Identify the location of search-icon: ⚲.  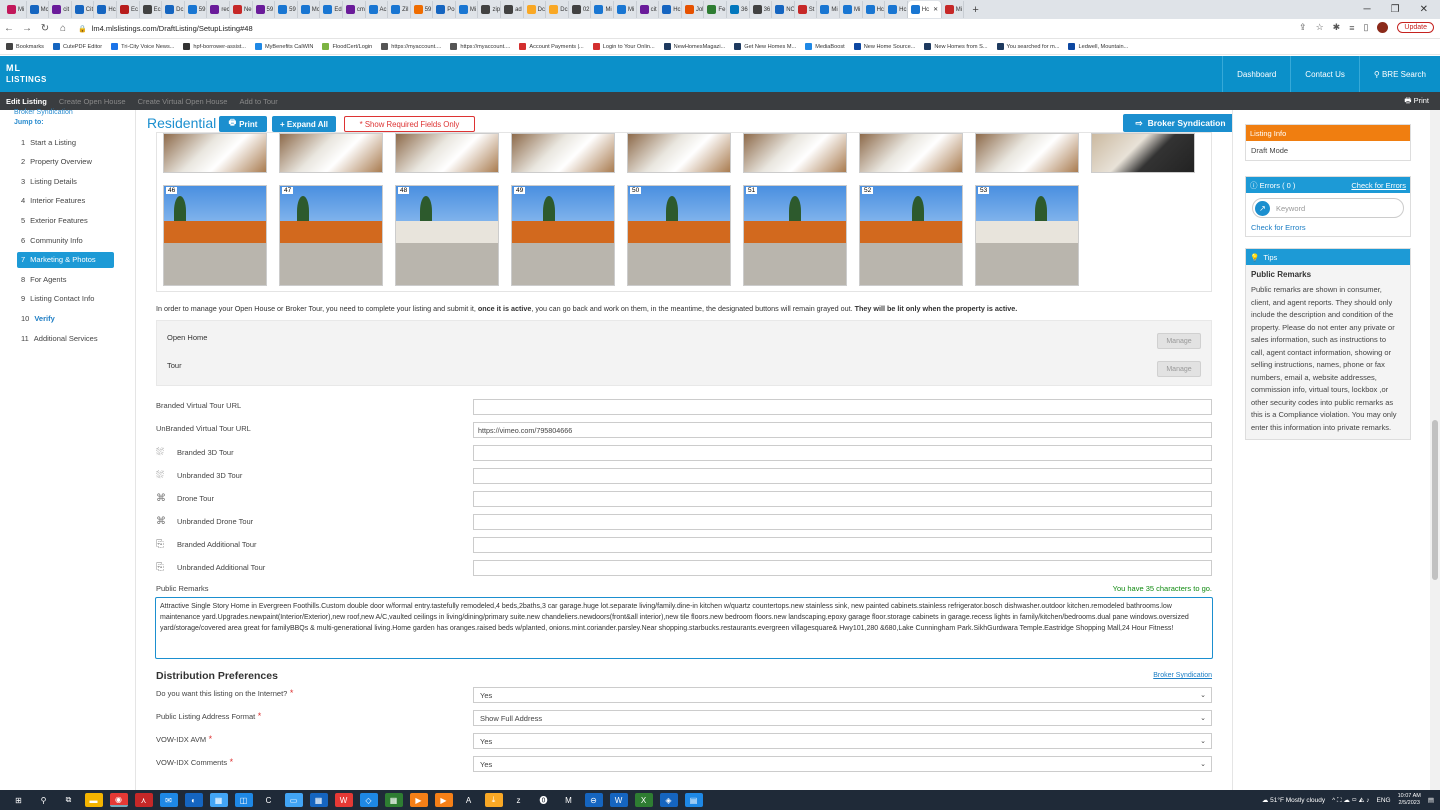
(43, 800).